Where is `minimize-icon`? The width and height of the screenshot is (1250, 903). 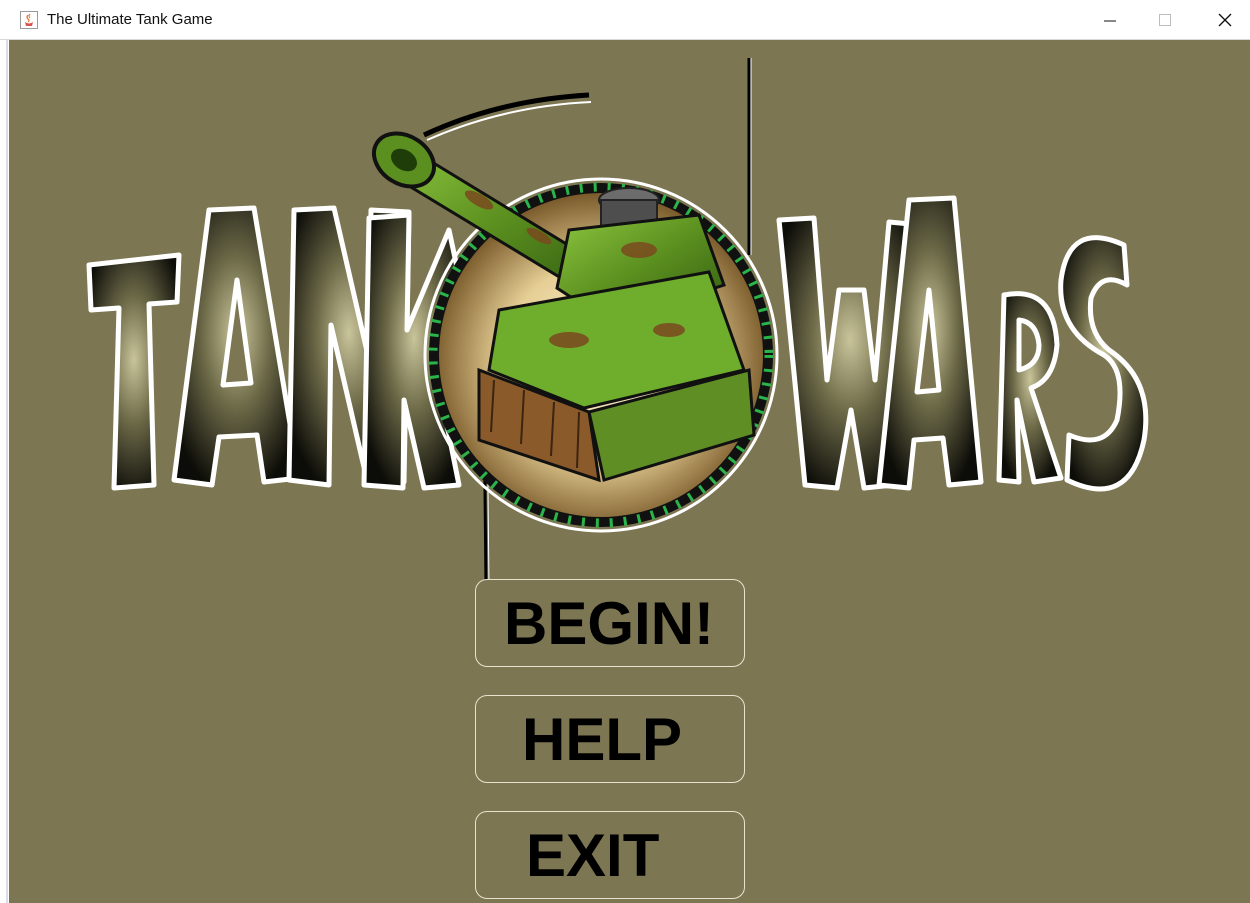 minimize-icon is located at coordinates (1110, 21).